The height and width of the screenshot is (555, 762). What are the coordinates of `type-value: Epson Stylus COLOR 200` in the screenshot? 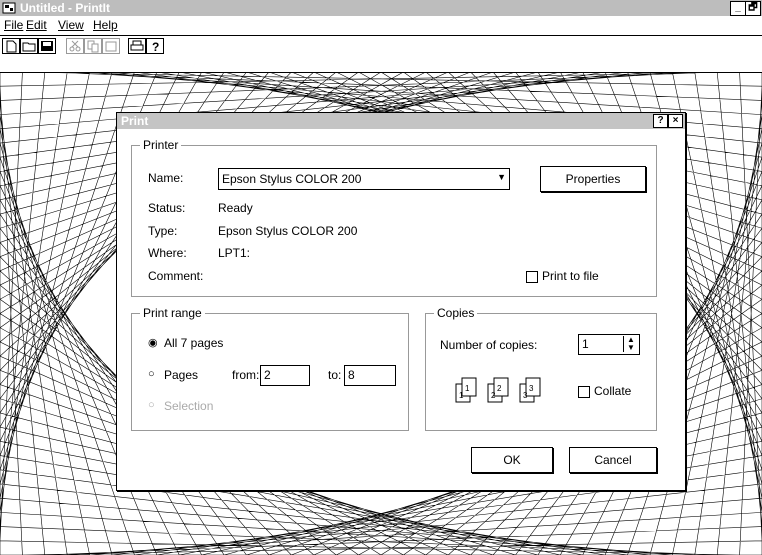 It's located at (288, 231).